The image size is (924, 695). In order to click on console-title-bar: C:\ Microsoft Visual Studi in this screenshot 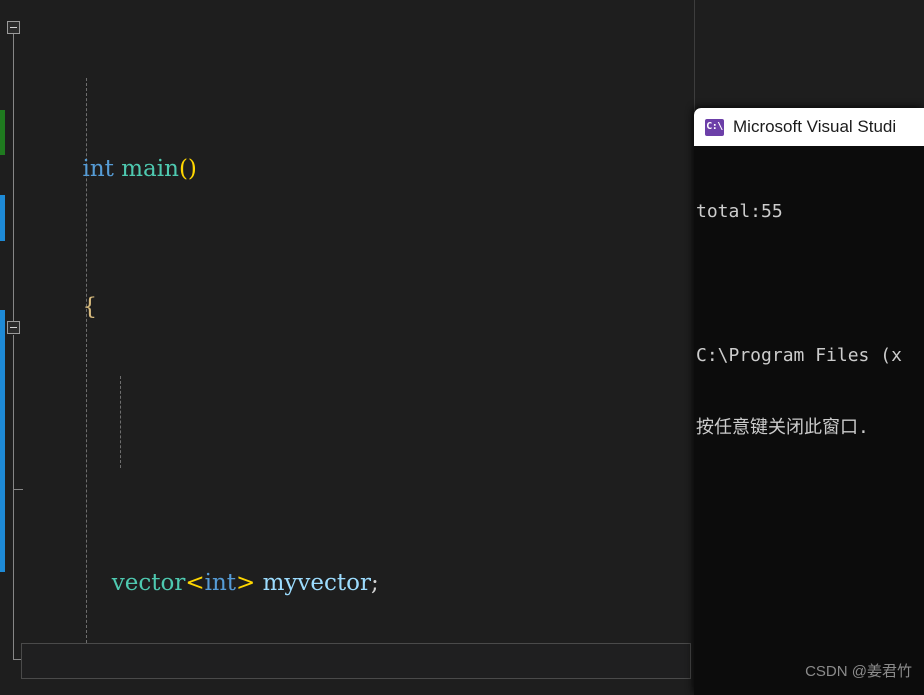, I will do `click(809, 127)`.